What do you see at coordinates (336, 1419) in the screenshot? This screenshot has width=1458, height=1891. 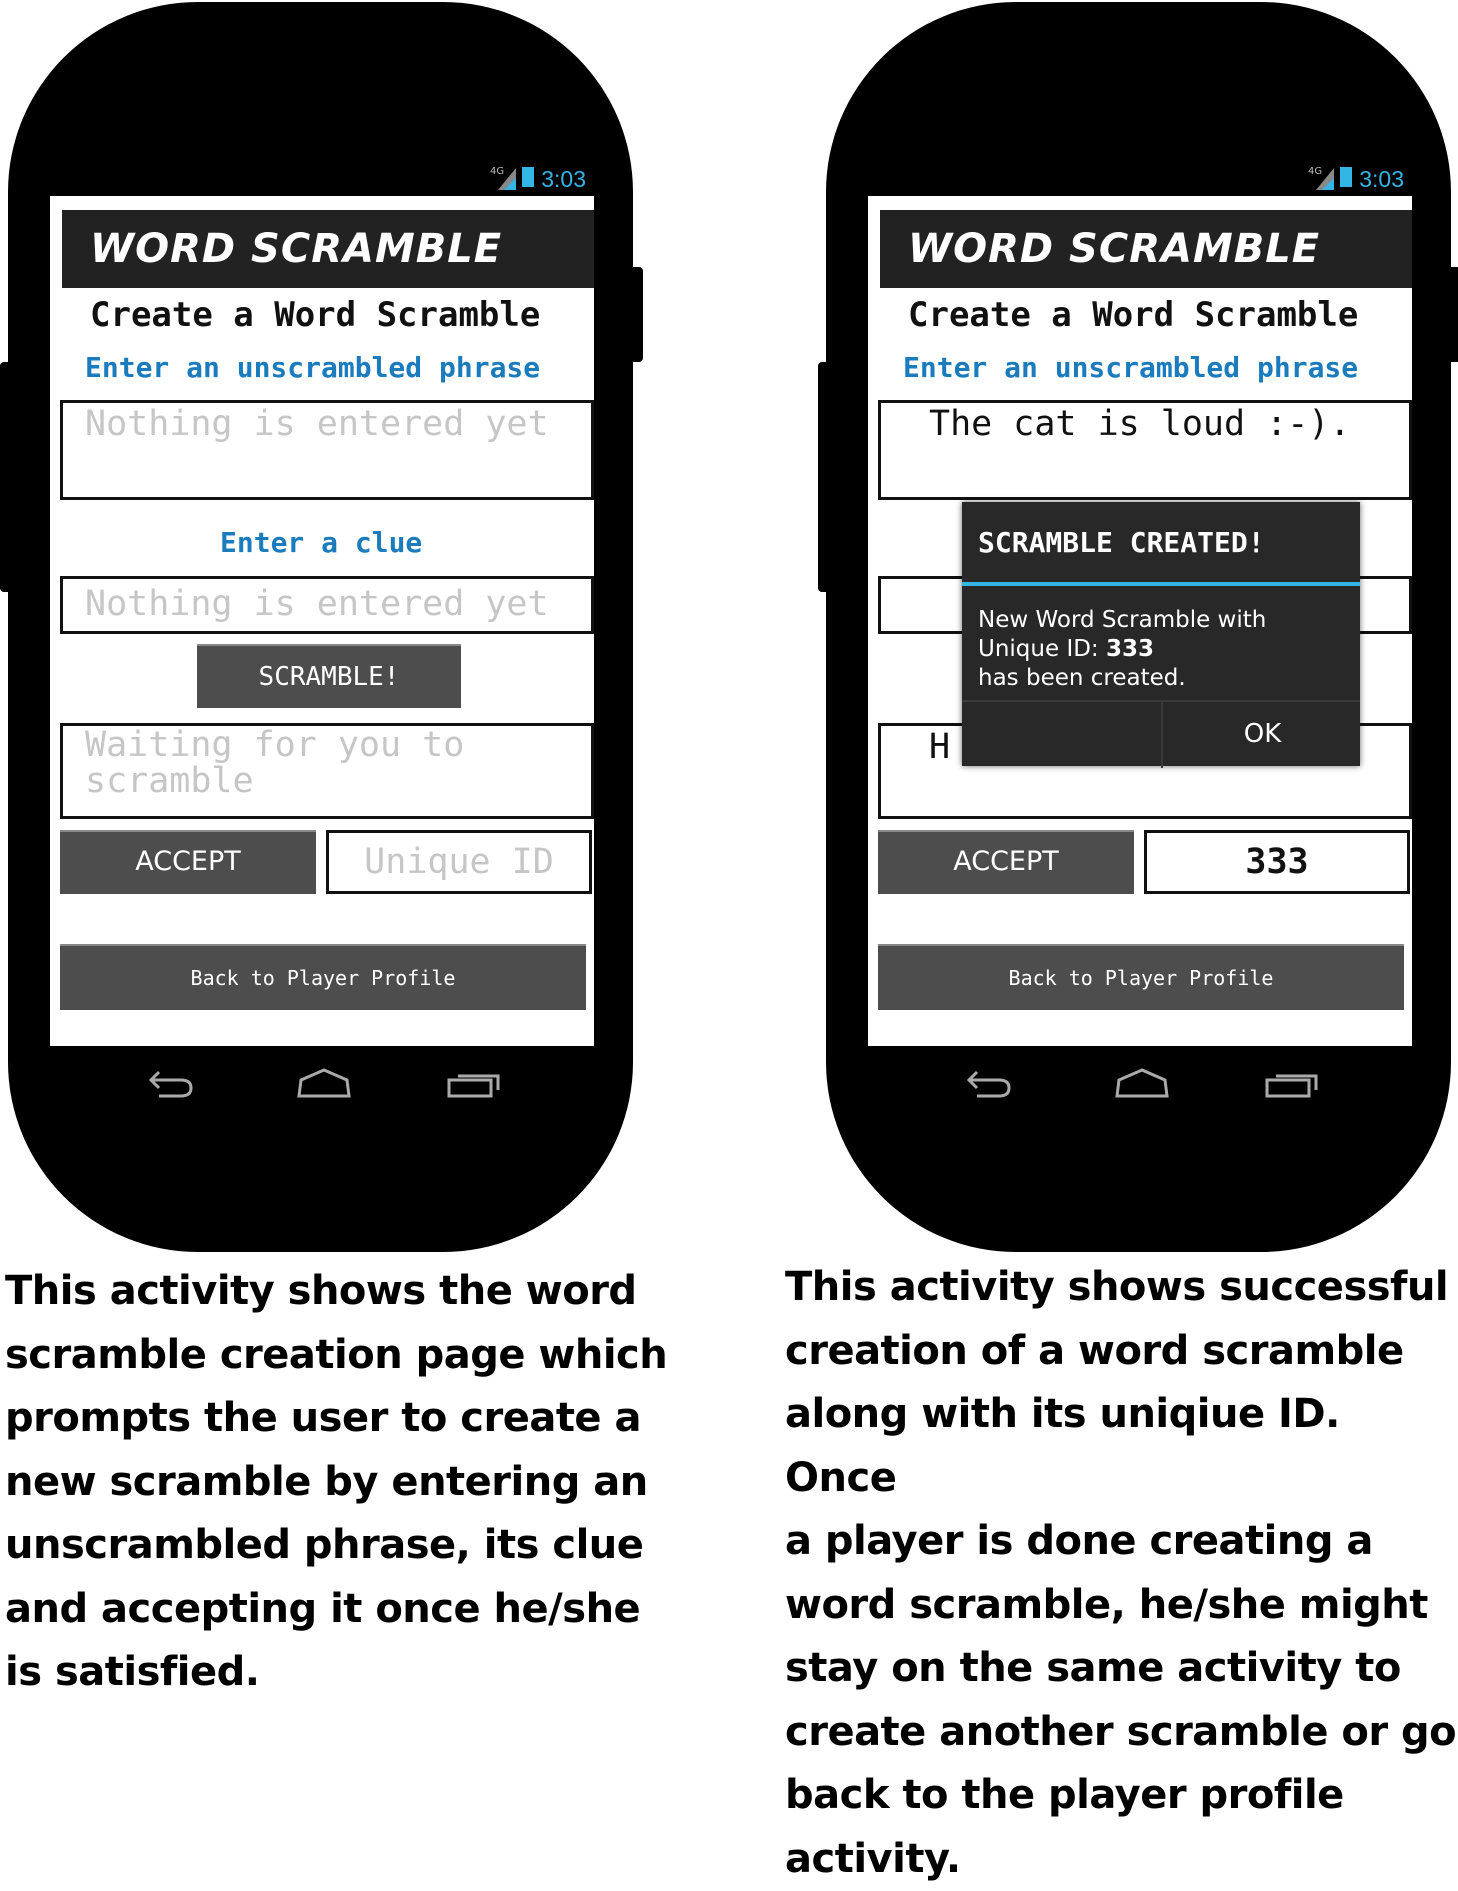 I see `caption-left-line: prompts the user to create a` at bounding box center [336, 1419].